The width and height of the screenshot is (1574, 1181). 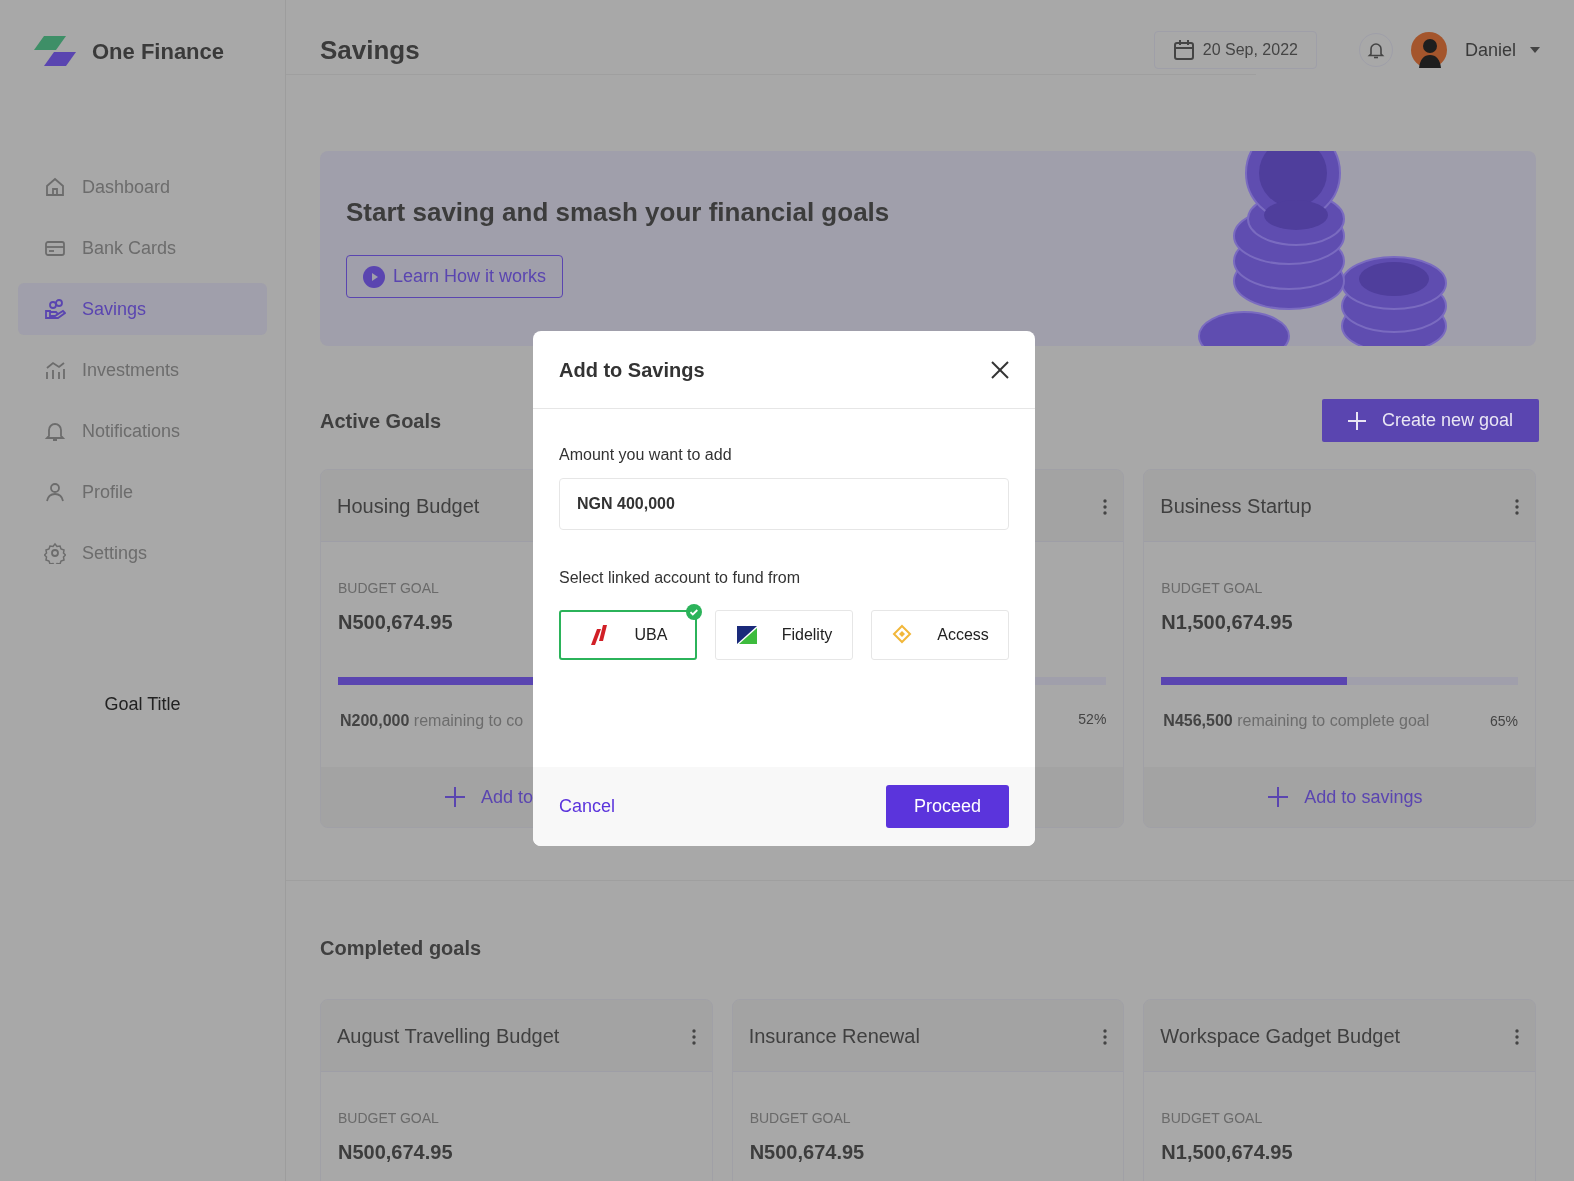 I want to click on goal-title: Business Startup, so click(x=1236, y=506).